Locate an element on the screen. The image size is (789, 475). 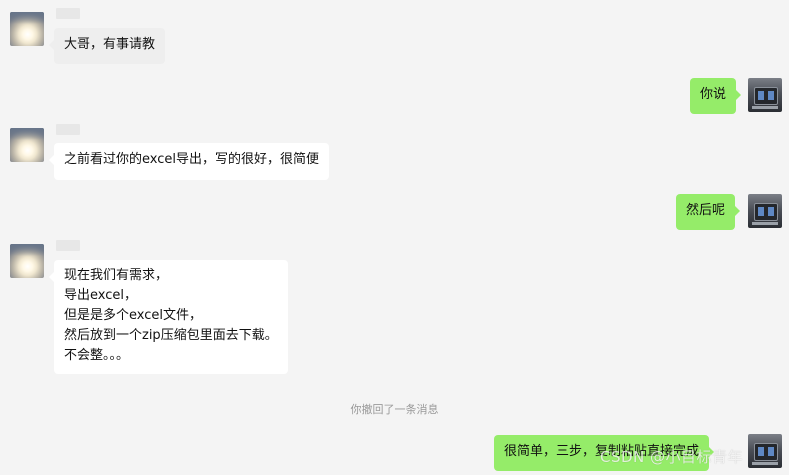
message-text: 然后呢 is located at coordinates (706, 210).